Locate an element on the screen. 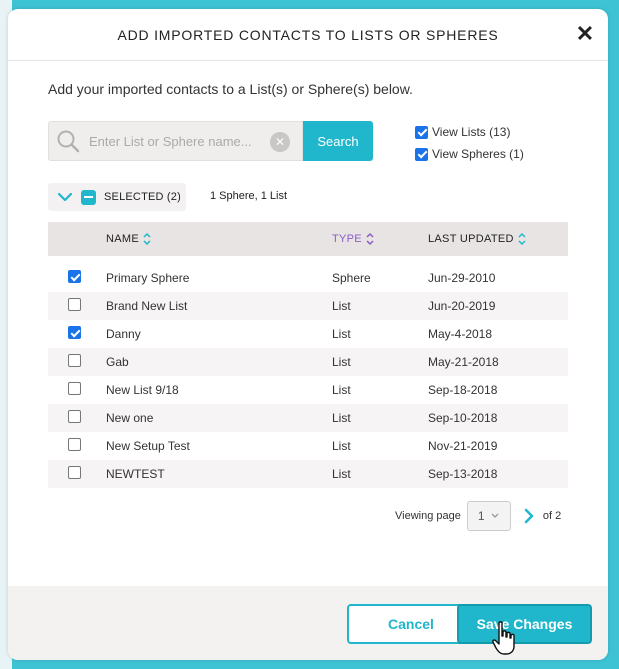 The height and width of the screenshot is (669, 619). partial-select-checkbox is located at coordinates (88, 197).